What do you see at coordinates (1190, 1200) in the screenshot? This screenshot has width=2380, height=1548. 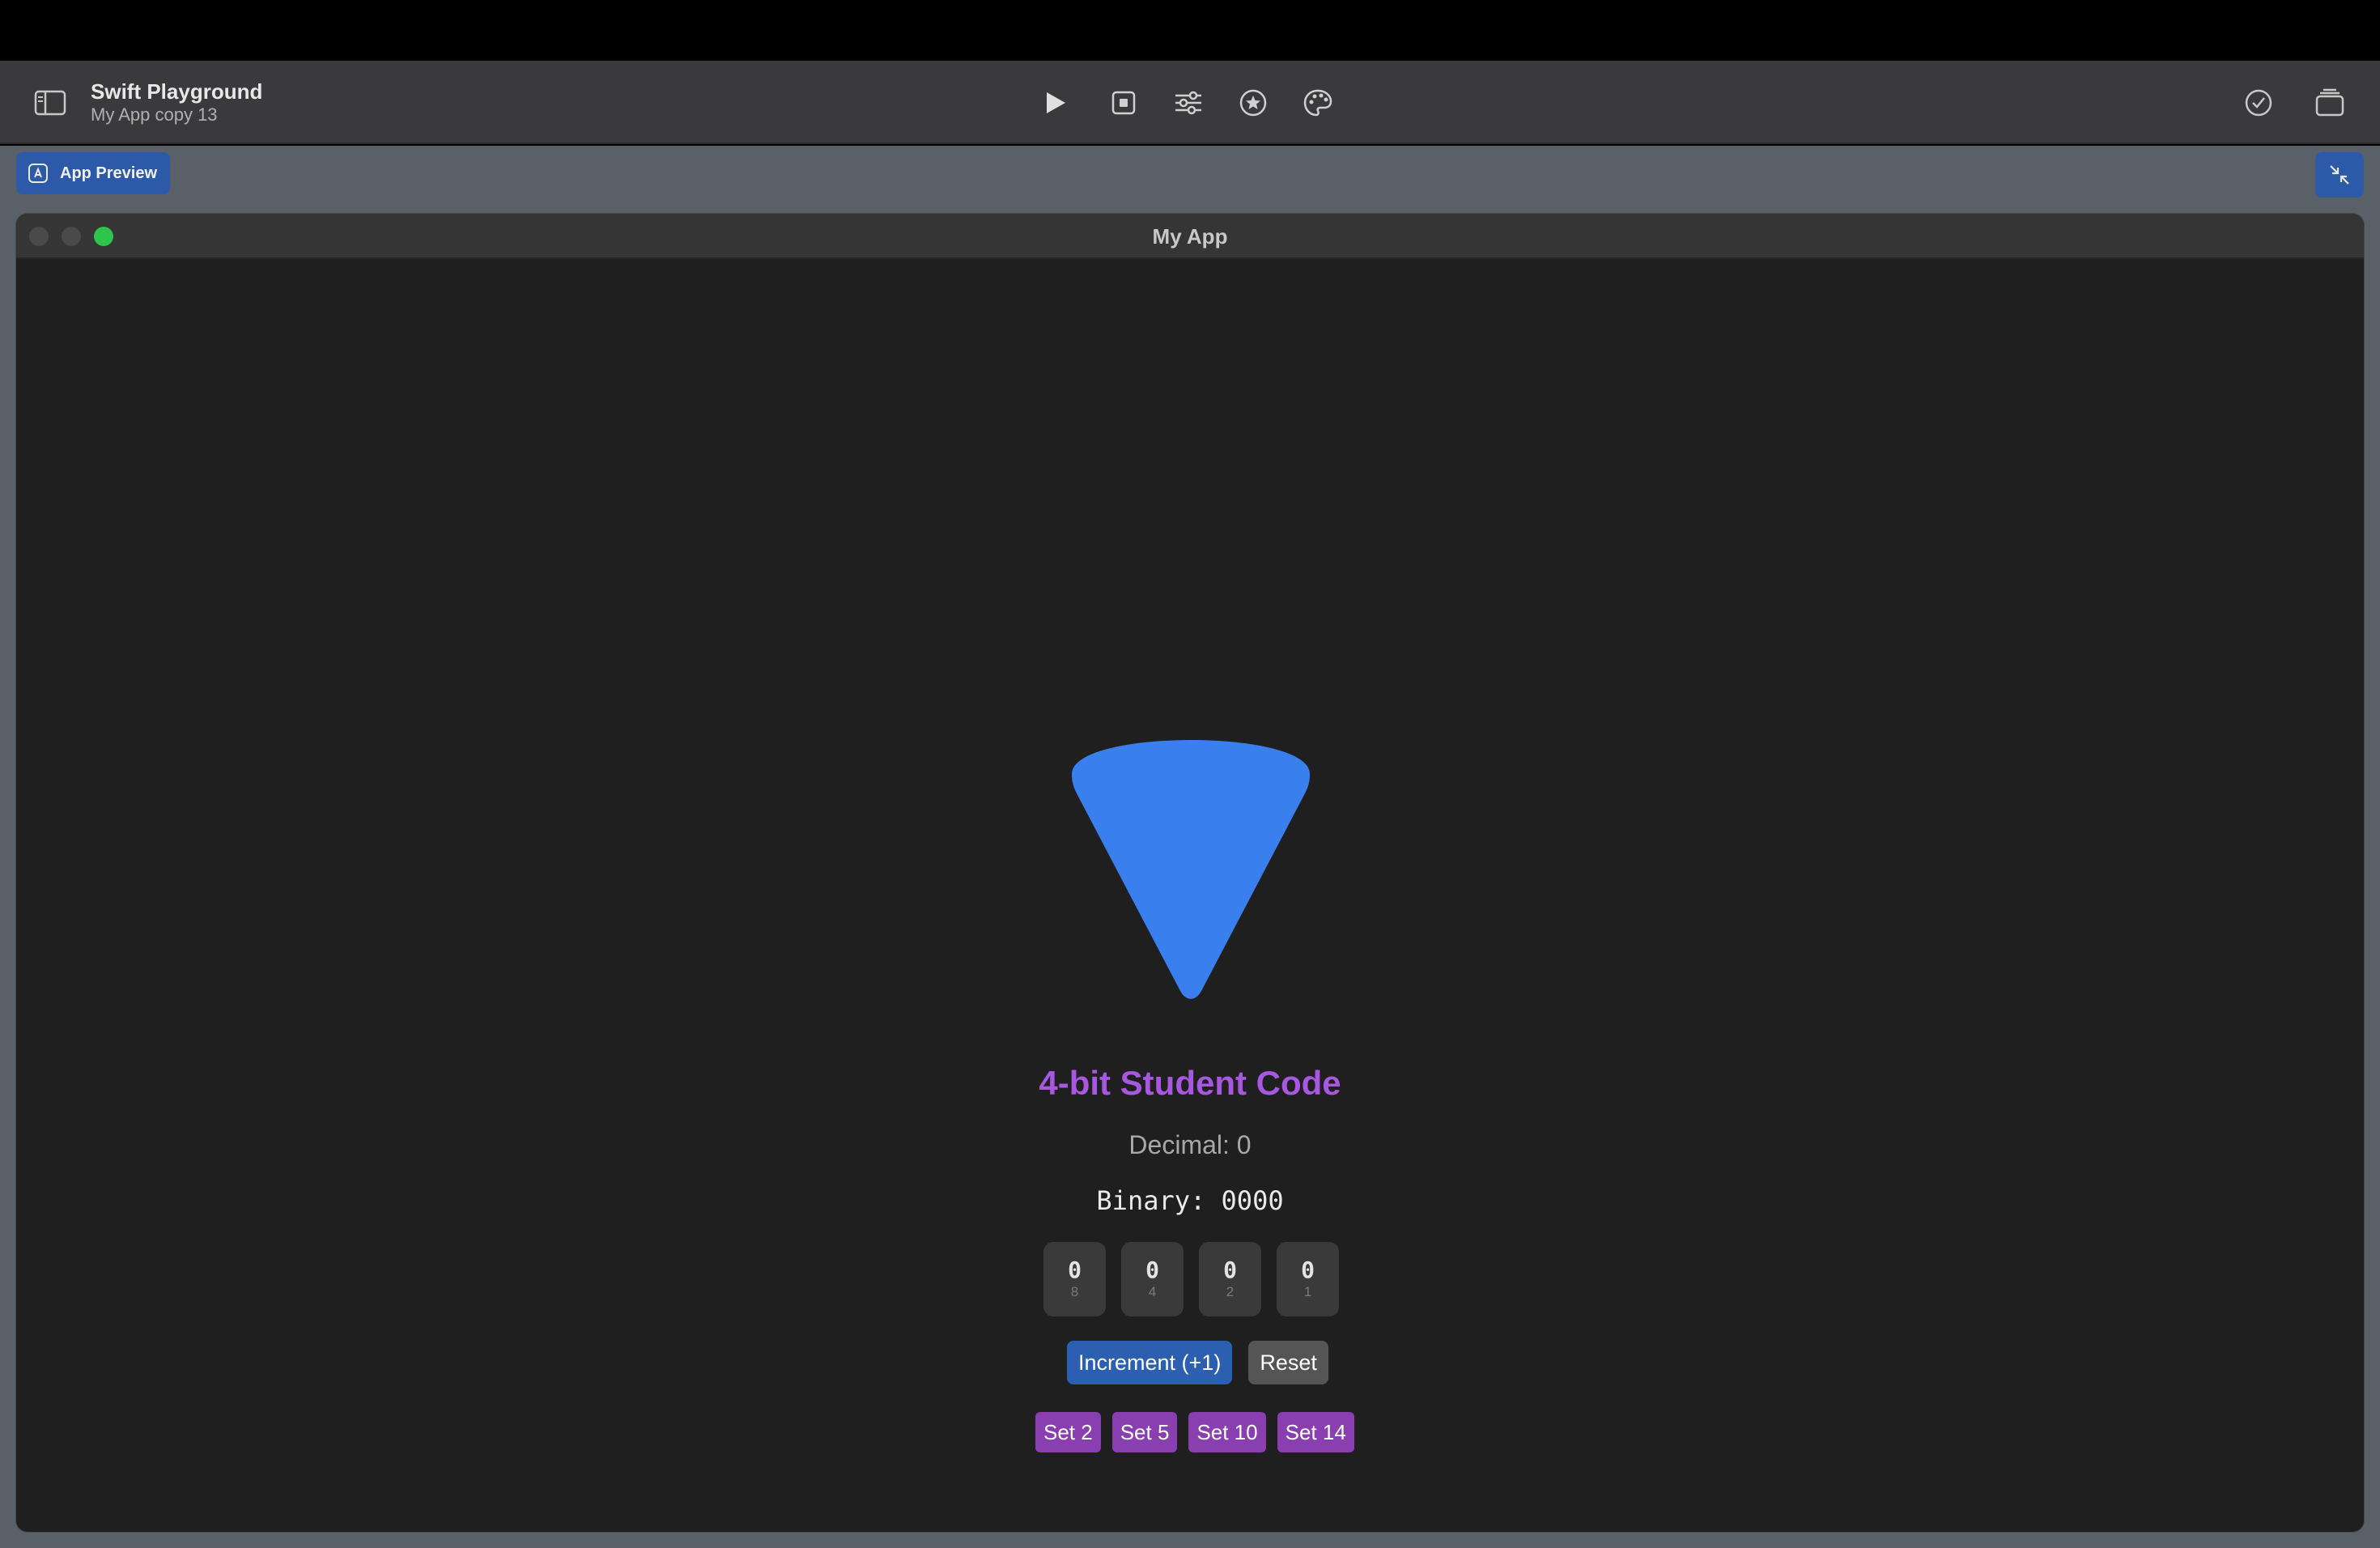 I see `binary-readout: Binary: 0000` at bounding box center [1190, 1200].